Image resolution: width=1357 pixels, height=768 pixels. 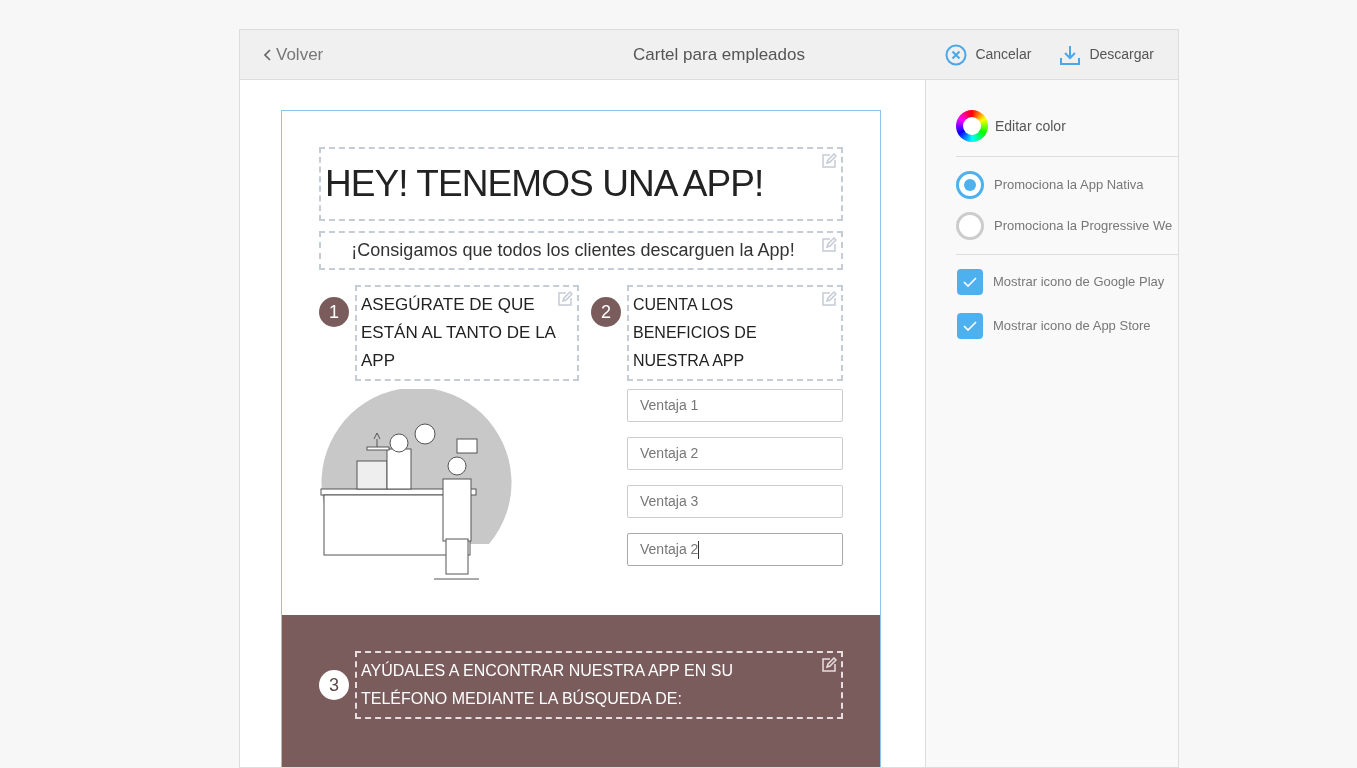 I want to click on download-icon, so click(x=1070, y=54).